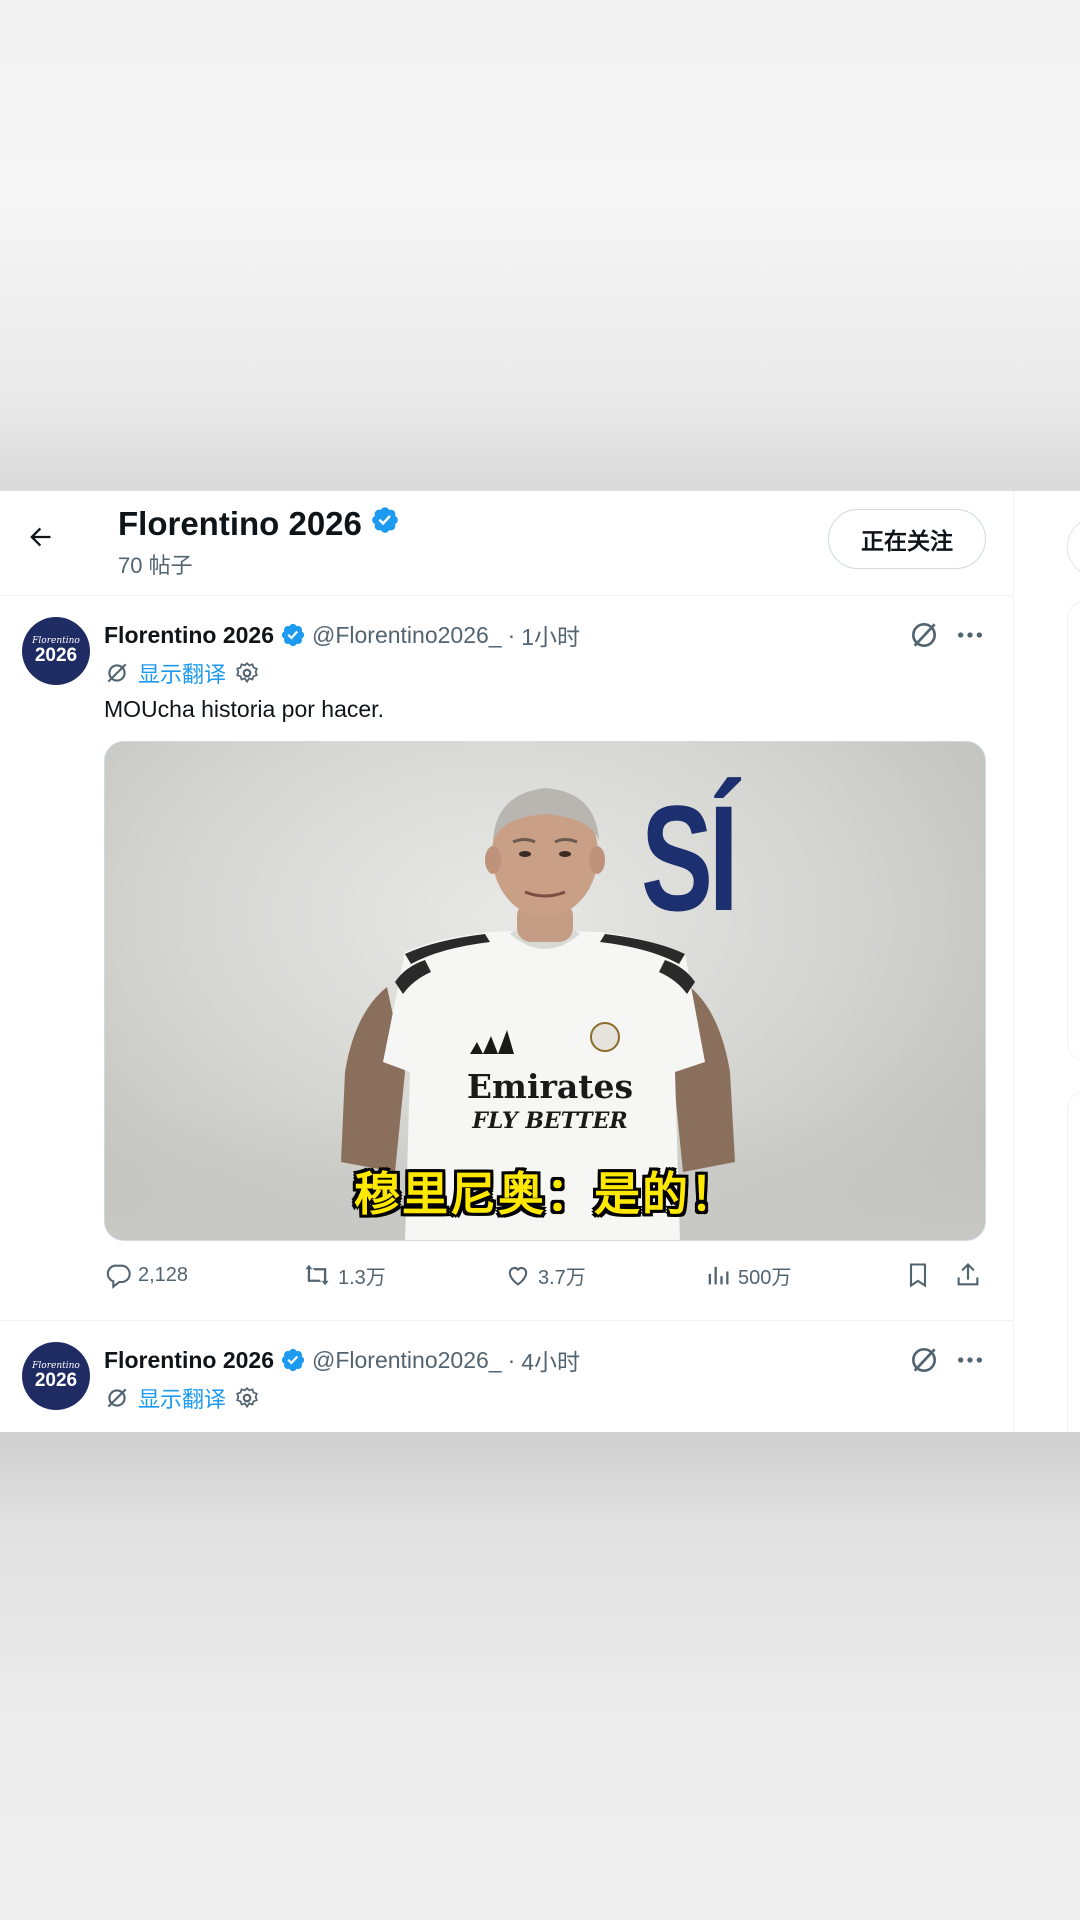 The width and height of the screenshot is (1080, 1920). I want to click on back-button, so click(40, 537).